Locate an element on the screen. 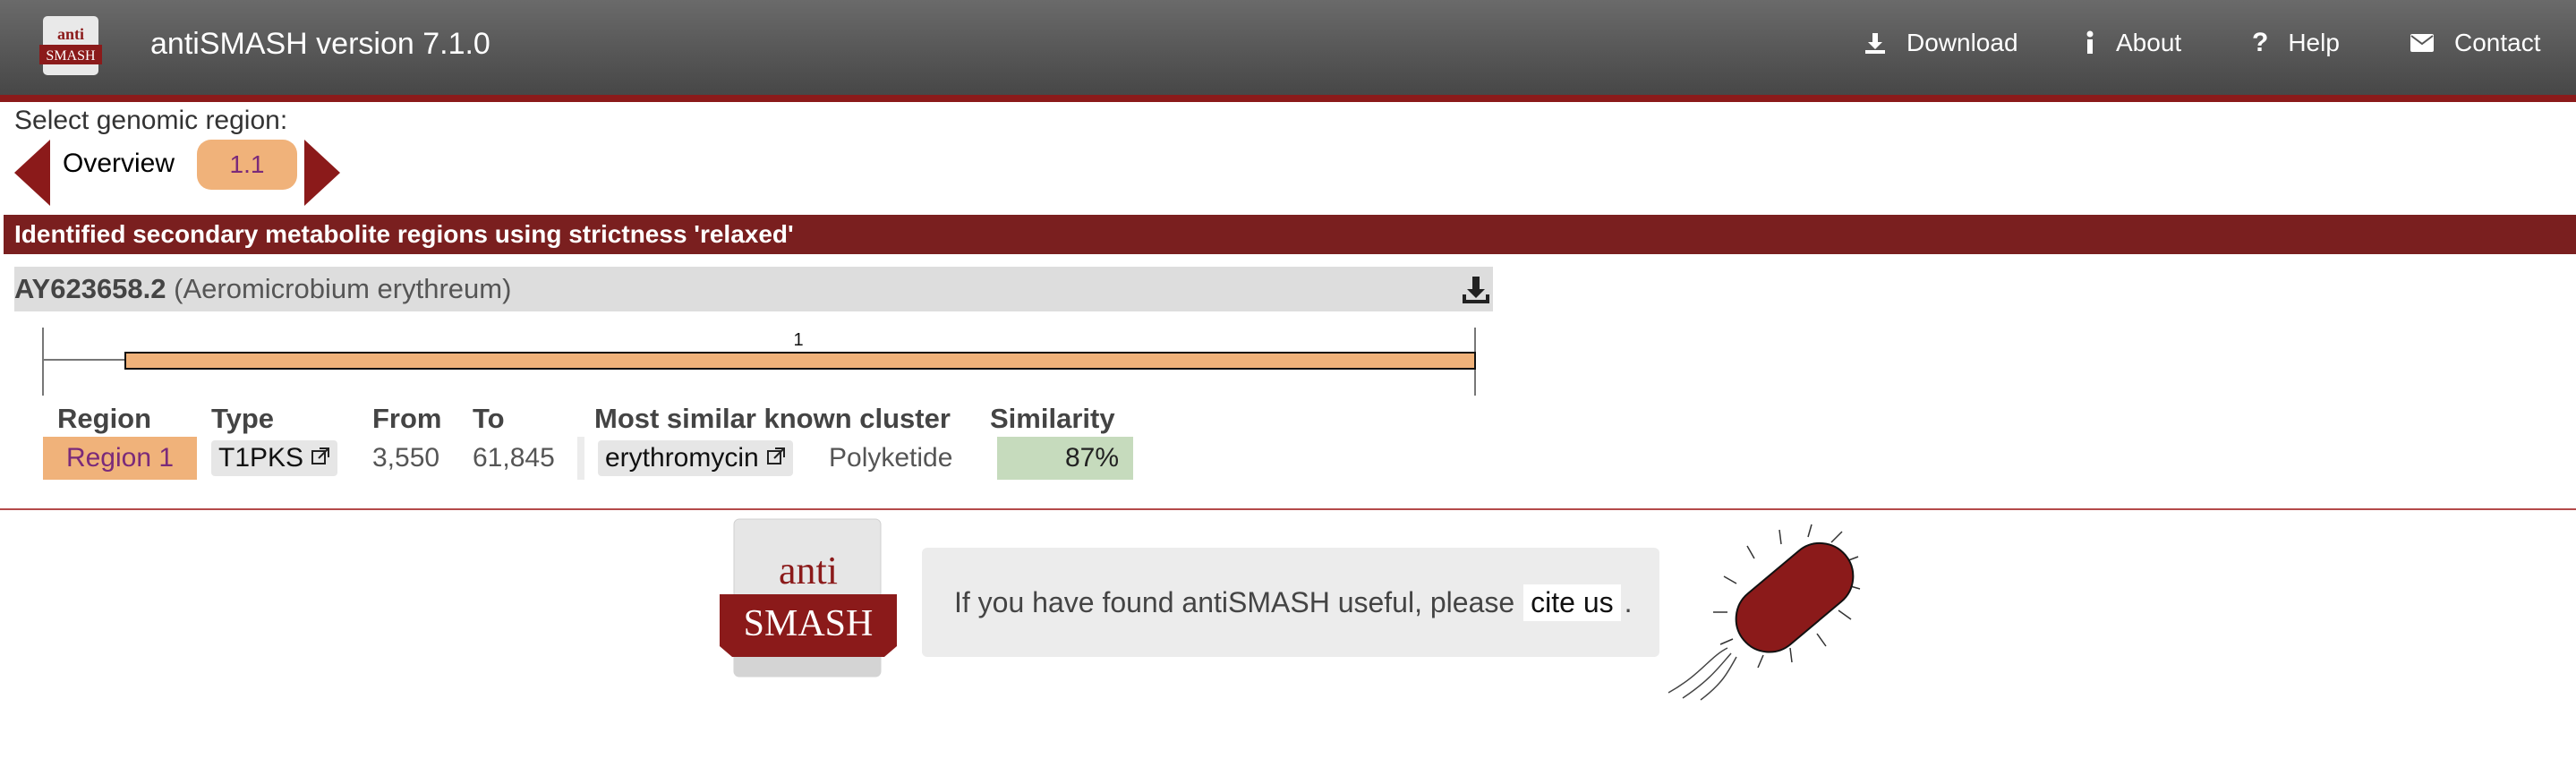 This screenshot has height=784, width=2576. record-download-icon is located at coordinates (1476, 296).